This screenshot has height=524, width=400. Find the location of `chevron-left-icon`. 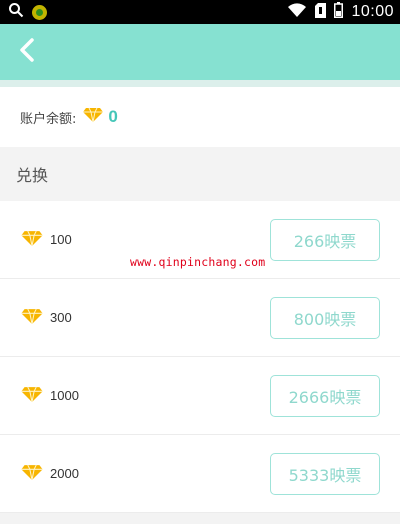

chevron-left-icon is located at coordinates (27, 52).